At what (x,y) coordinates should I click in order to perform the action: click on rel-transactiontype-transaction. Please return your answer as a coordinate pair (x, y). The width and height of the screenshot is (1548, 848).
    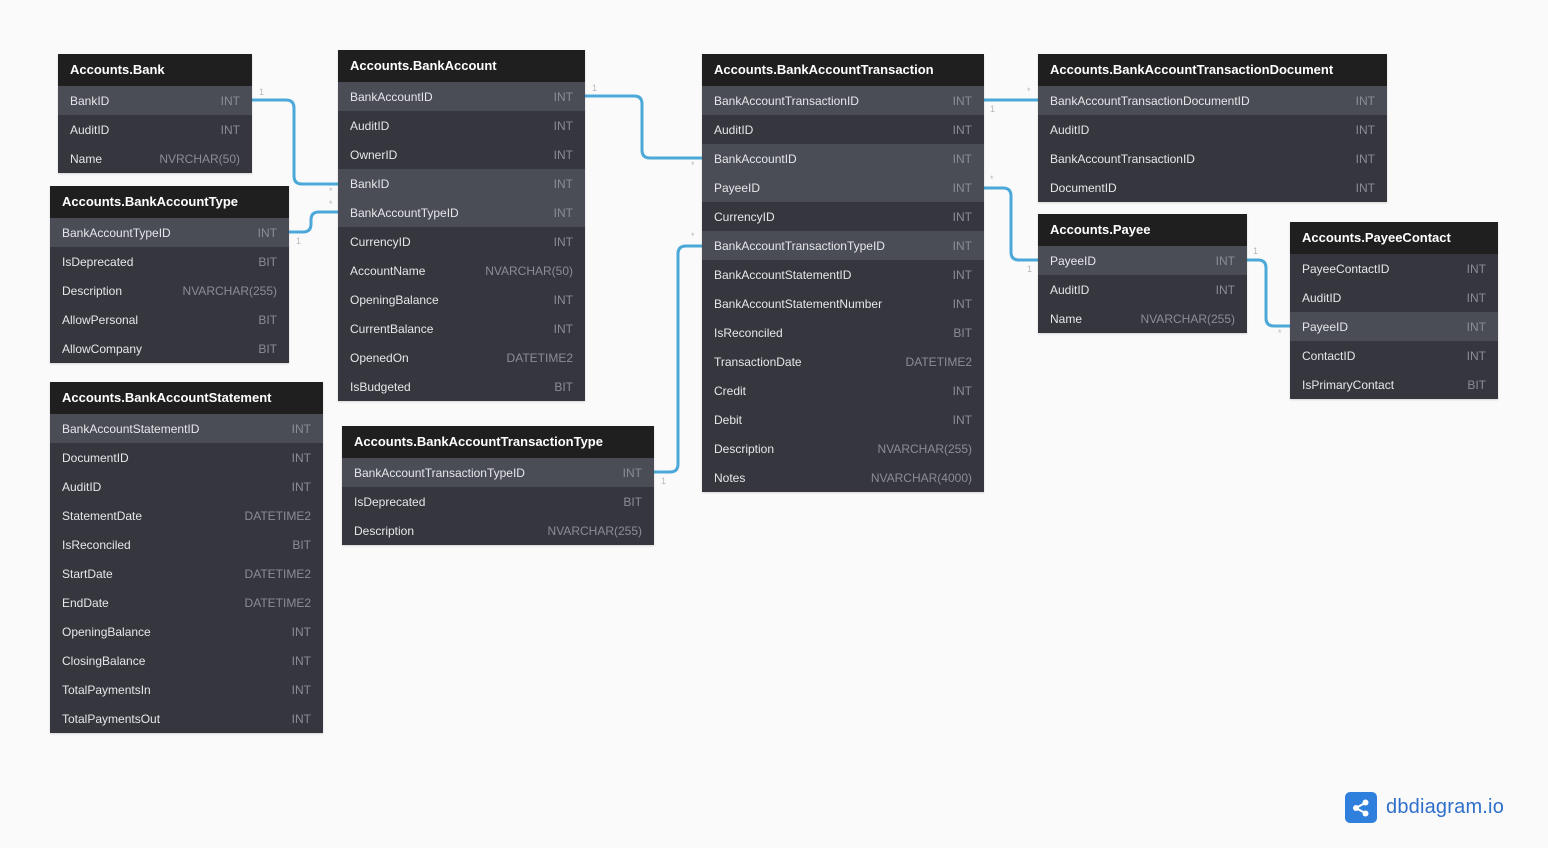
    Looking at the image, I should click on (678, 359).